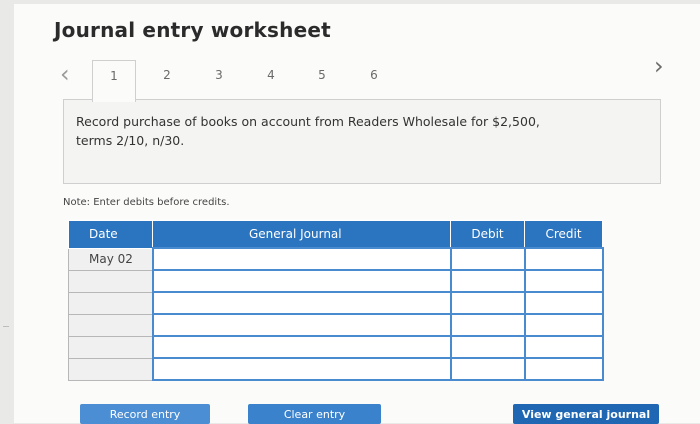 The height and width of the screenshot is (424, 700). I want to click on chevron-left-icon: ‹, so click(65, 74).